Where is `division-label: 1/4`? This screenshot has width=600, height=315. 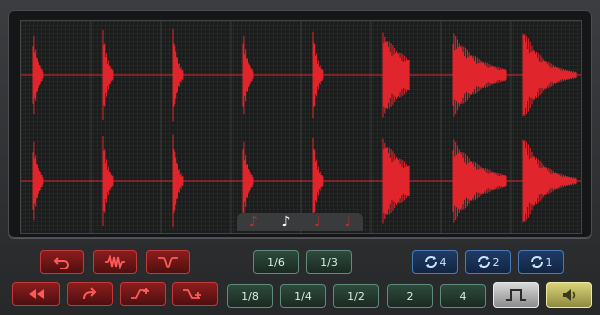
division-label: 1/4 is located at coordinates (303, 296).